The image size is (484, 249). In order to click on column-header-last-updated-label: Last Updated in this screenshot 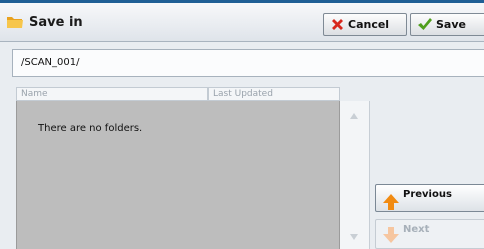, I will do `click(243, 94)`.